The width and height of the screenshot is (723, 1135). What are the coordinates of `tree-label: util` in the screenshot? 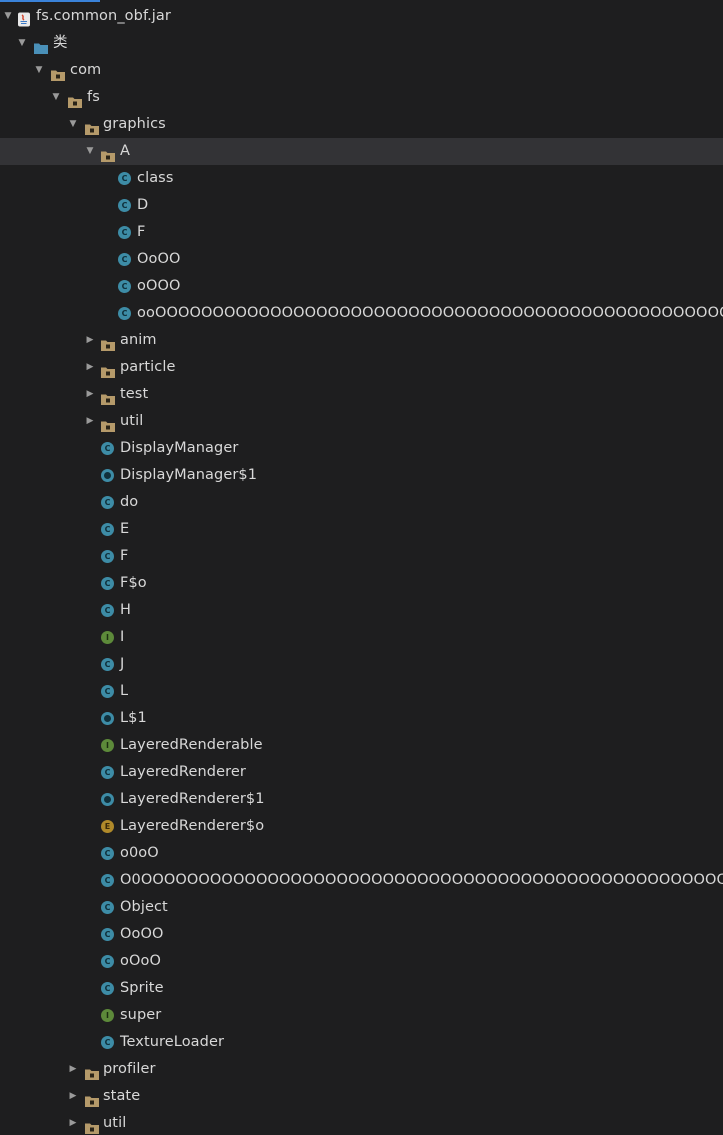 It's located at (115, 1123).